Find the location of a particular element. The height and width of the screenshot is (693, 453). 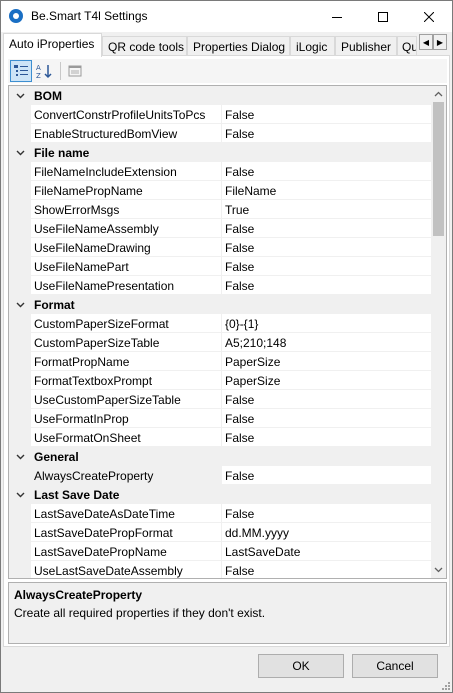

resize-grip-icon is located at coordinates (445, 685).